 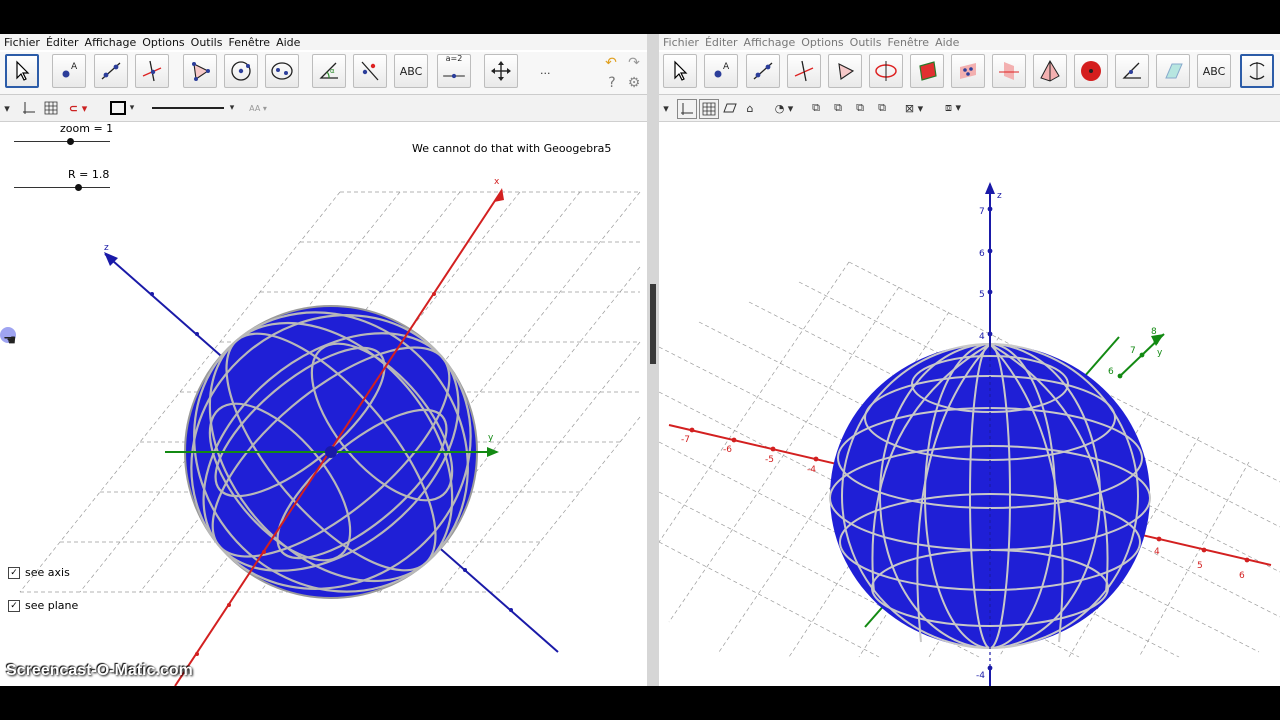 What do you see at coordinates (634, 63) in the screenshot?
I see `redo-icon: ↷` at bounding box center [634, 63].